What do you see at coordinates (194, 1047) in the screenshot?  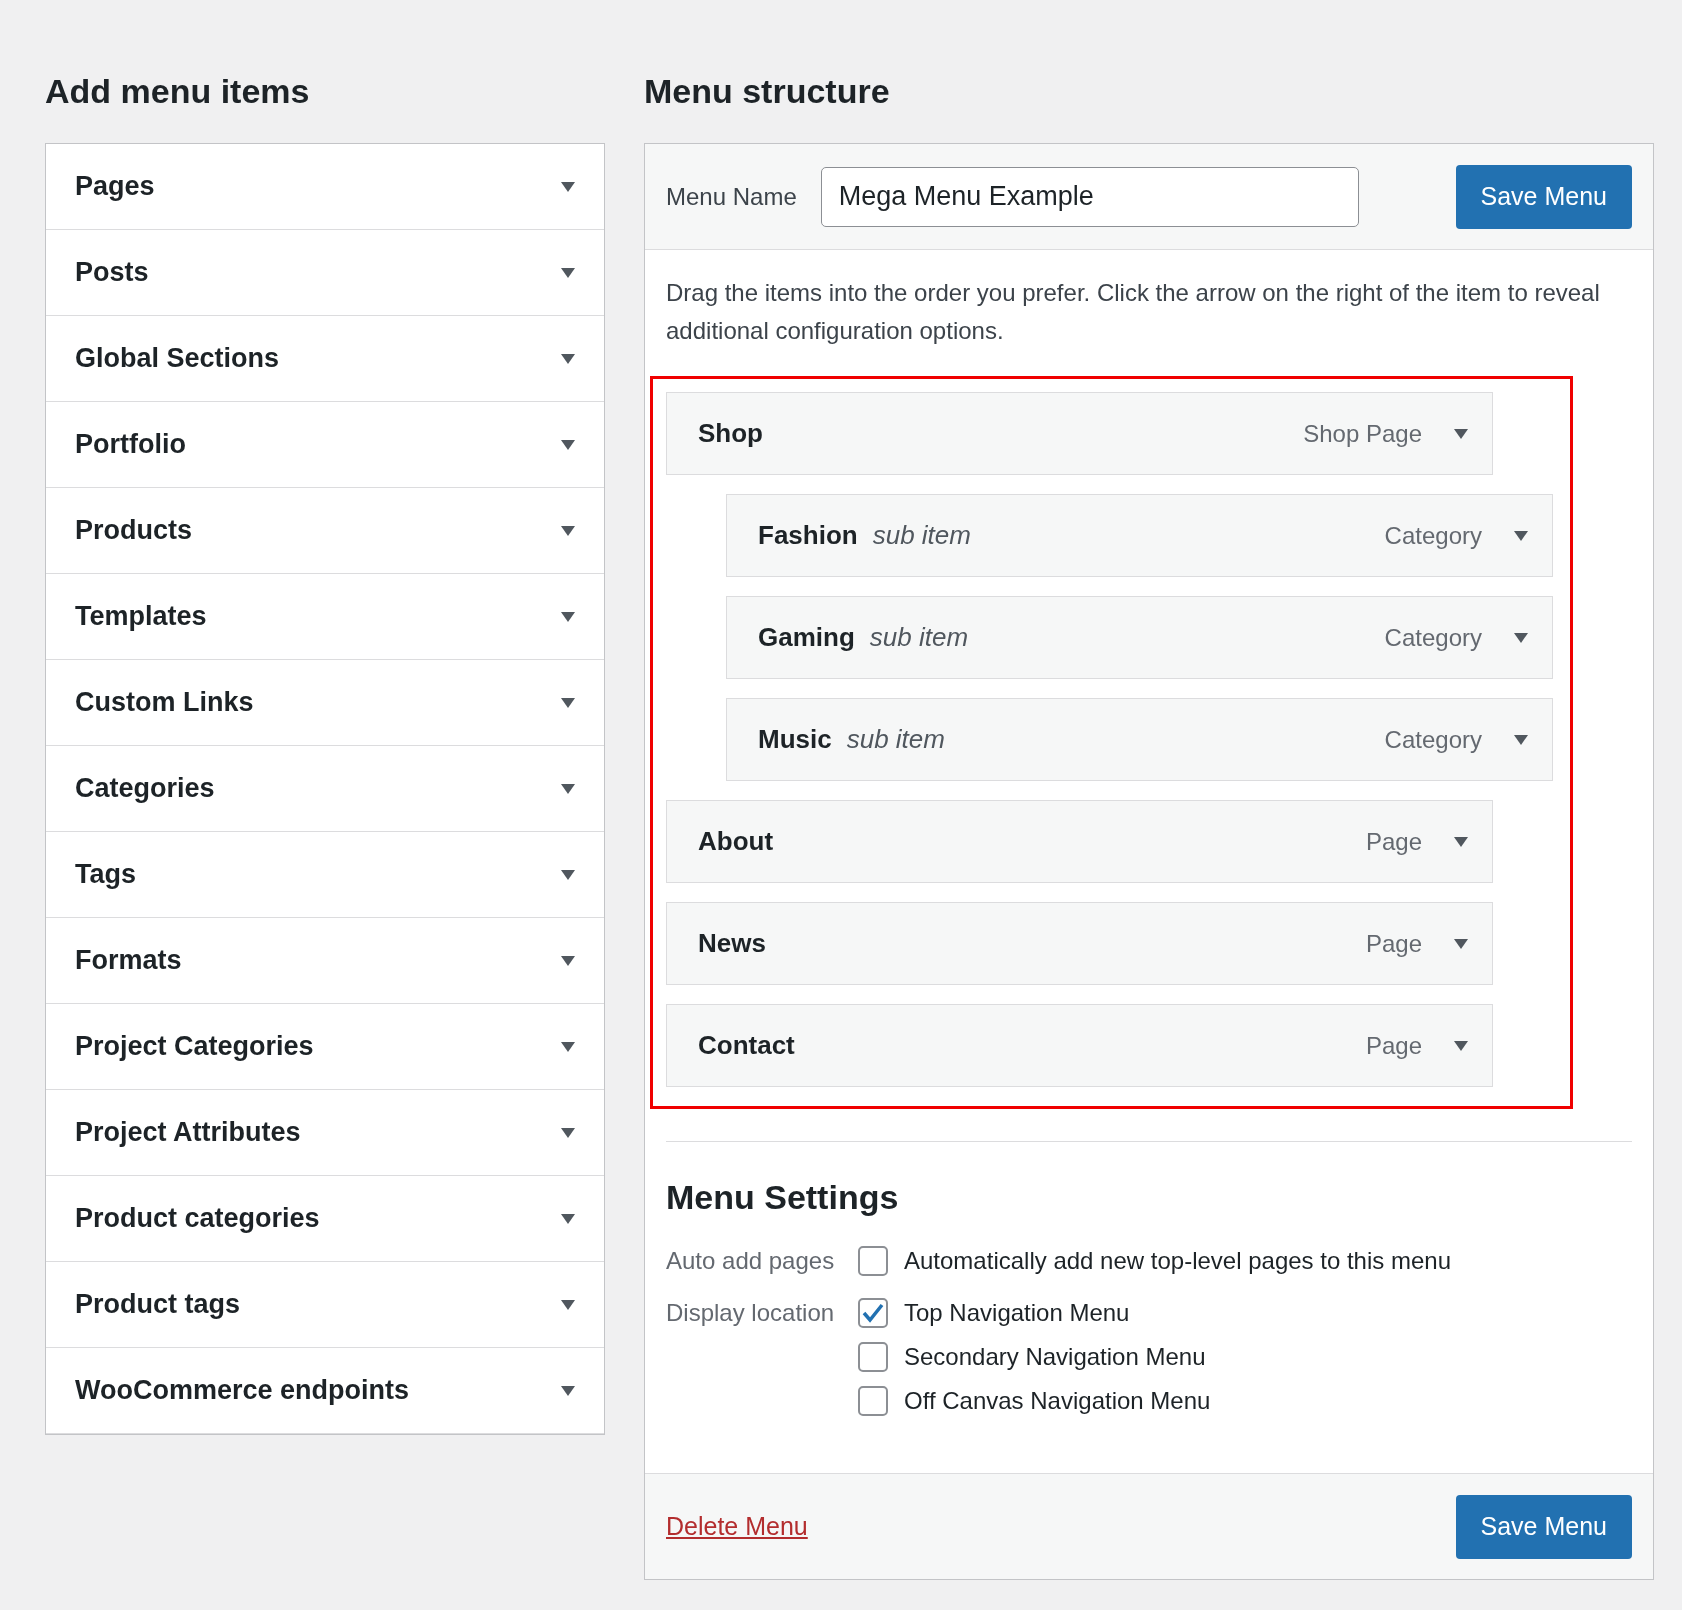 I see `section-label: Project Categories` at bounding box center [194, 1047].